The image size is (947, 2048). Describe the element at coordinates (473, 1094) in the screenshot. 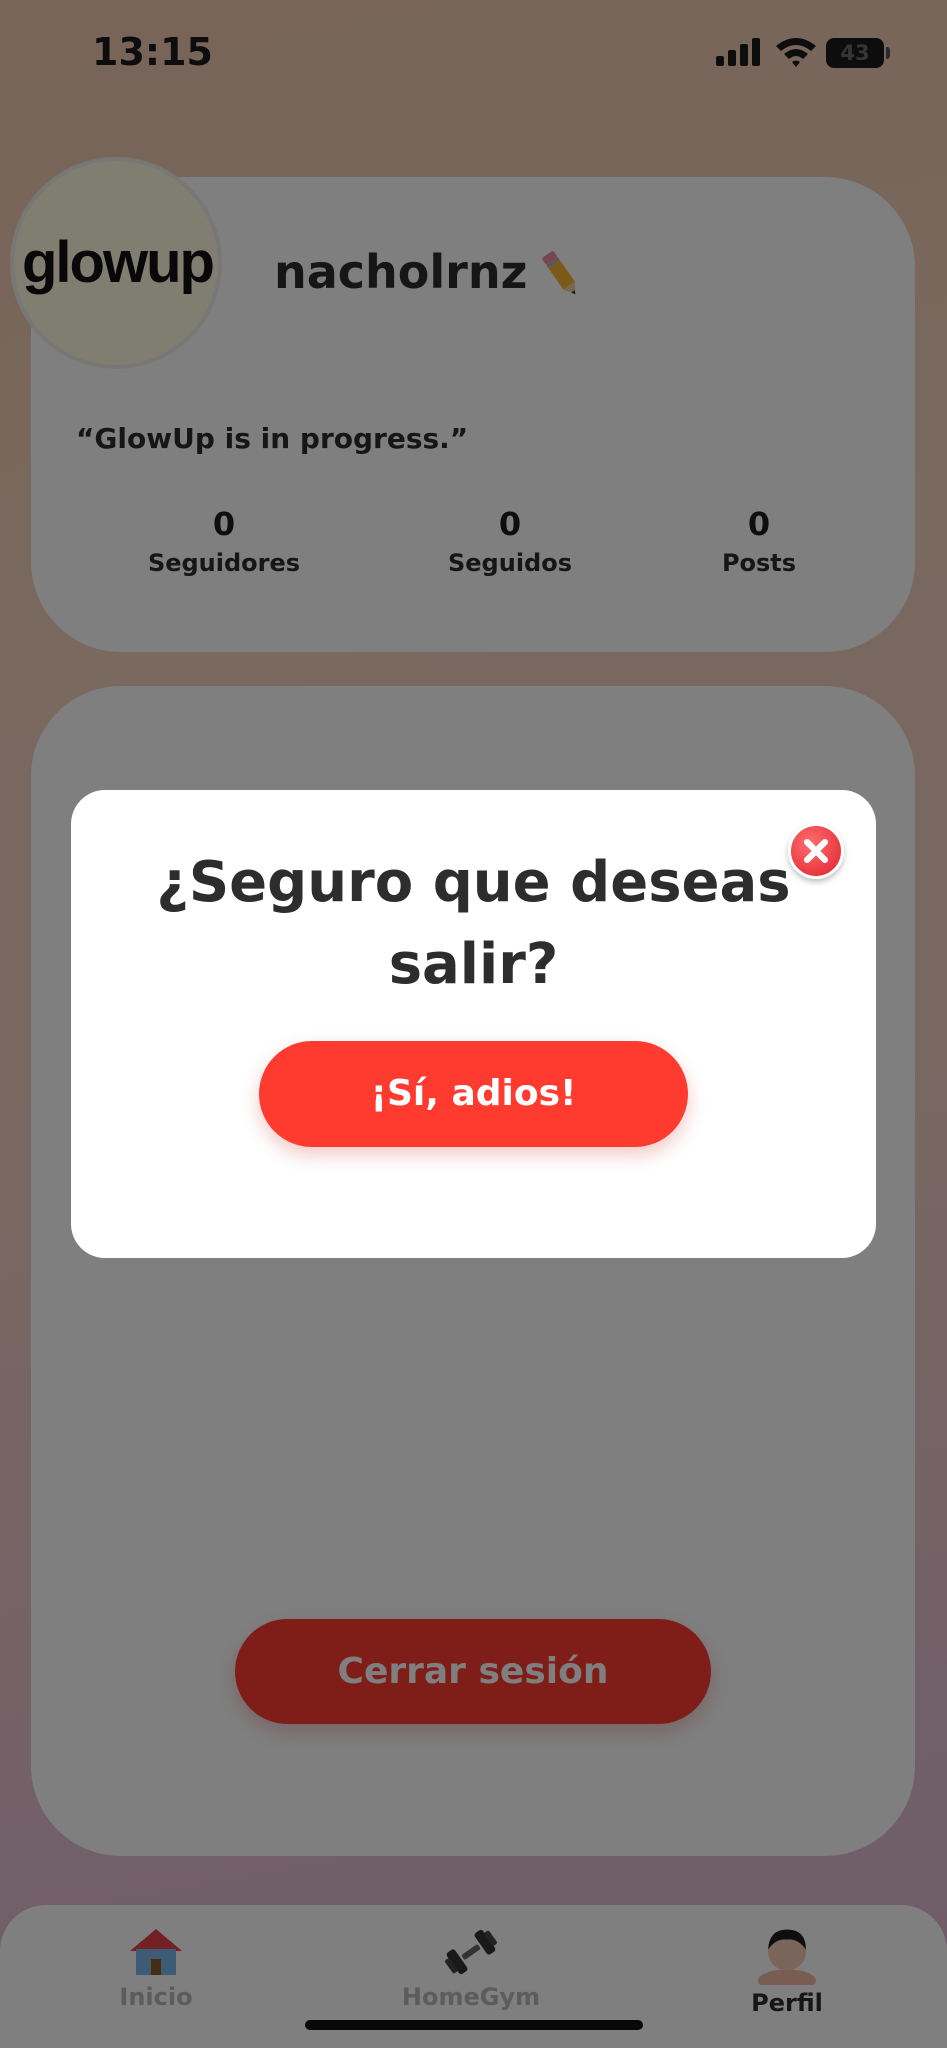

I see `confirm-logout-button: ¡Sí, adios!` at that location.